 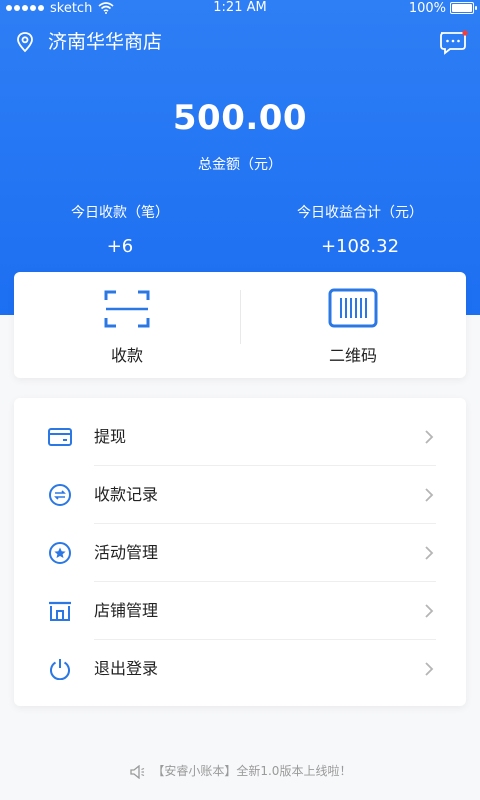 I want to click on today-income-stat: 今日收益合计（元） +108.32, so click(x=360, y=231).